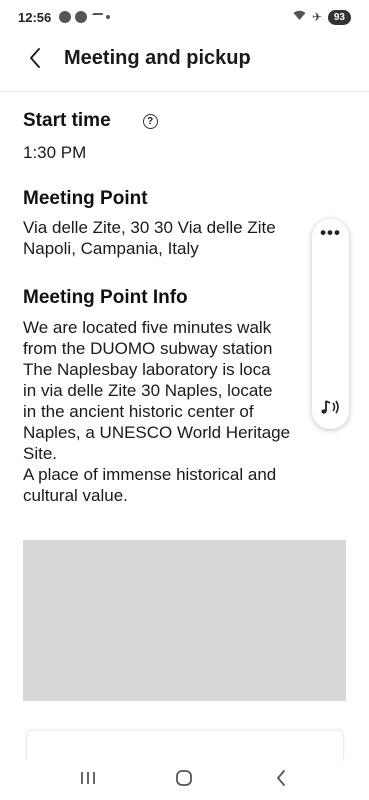  I want to click on chevron-left-icon, so click(35, 58).